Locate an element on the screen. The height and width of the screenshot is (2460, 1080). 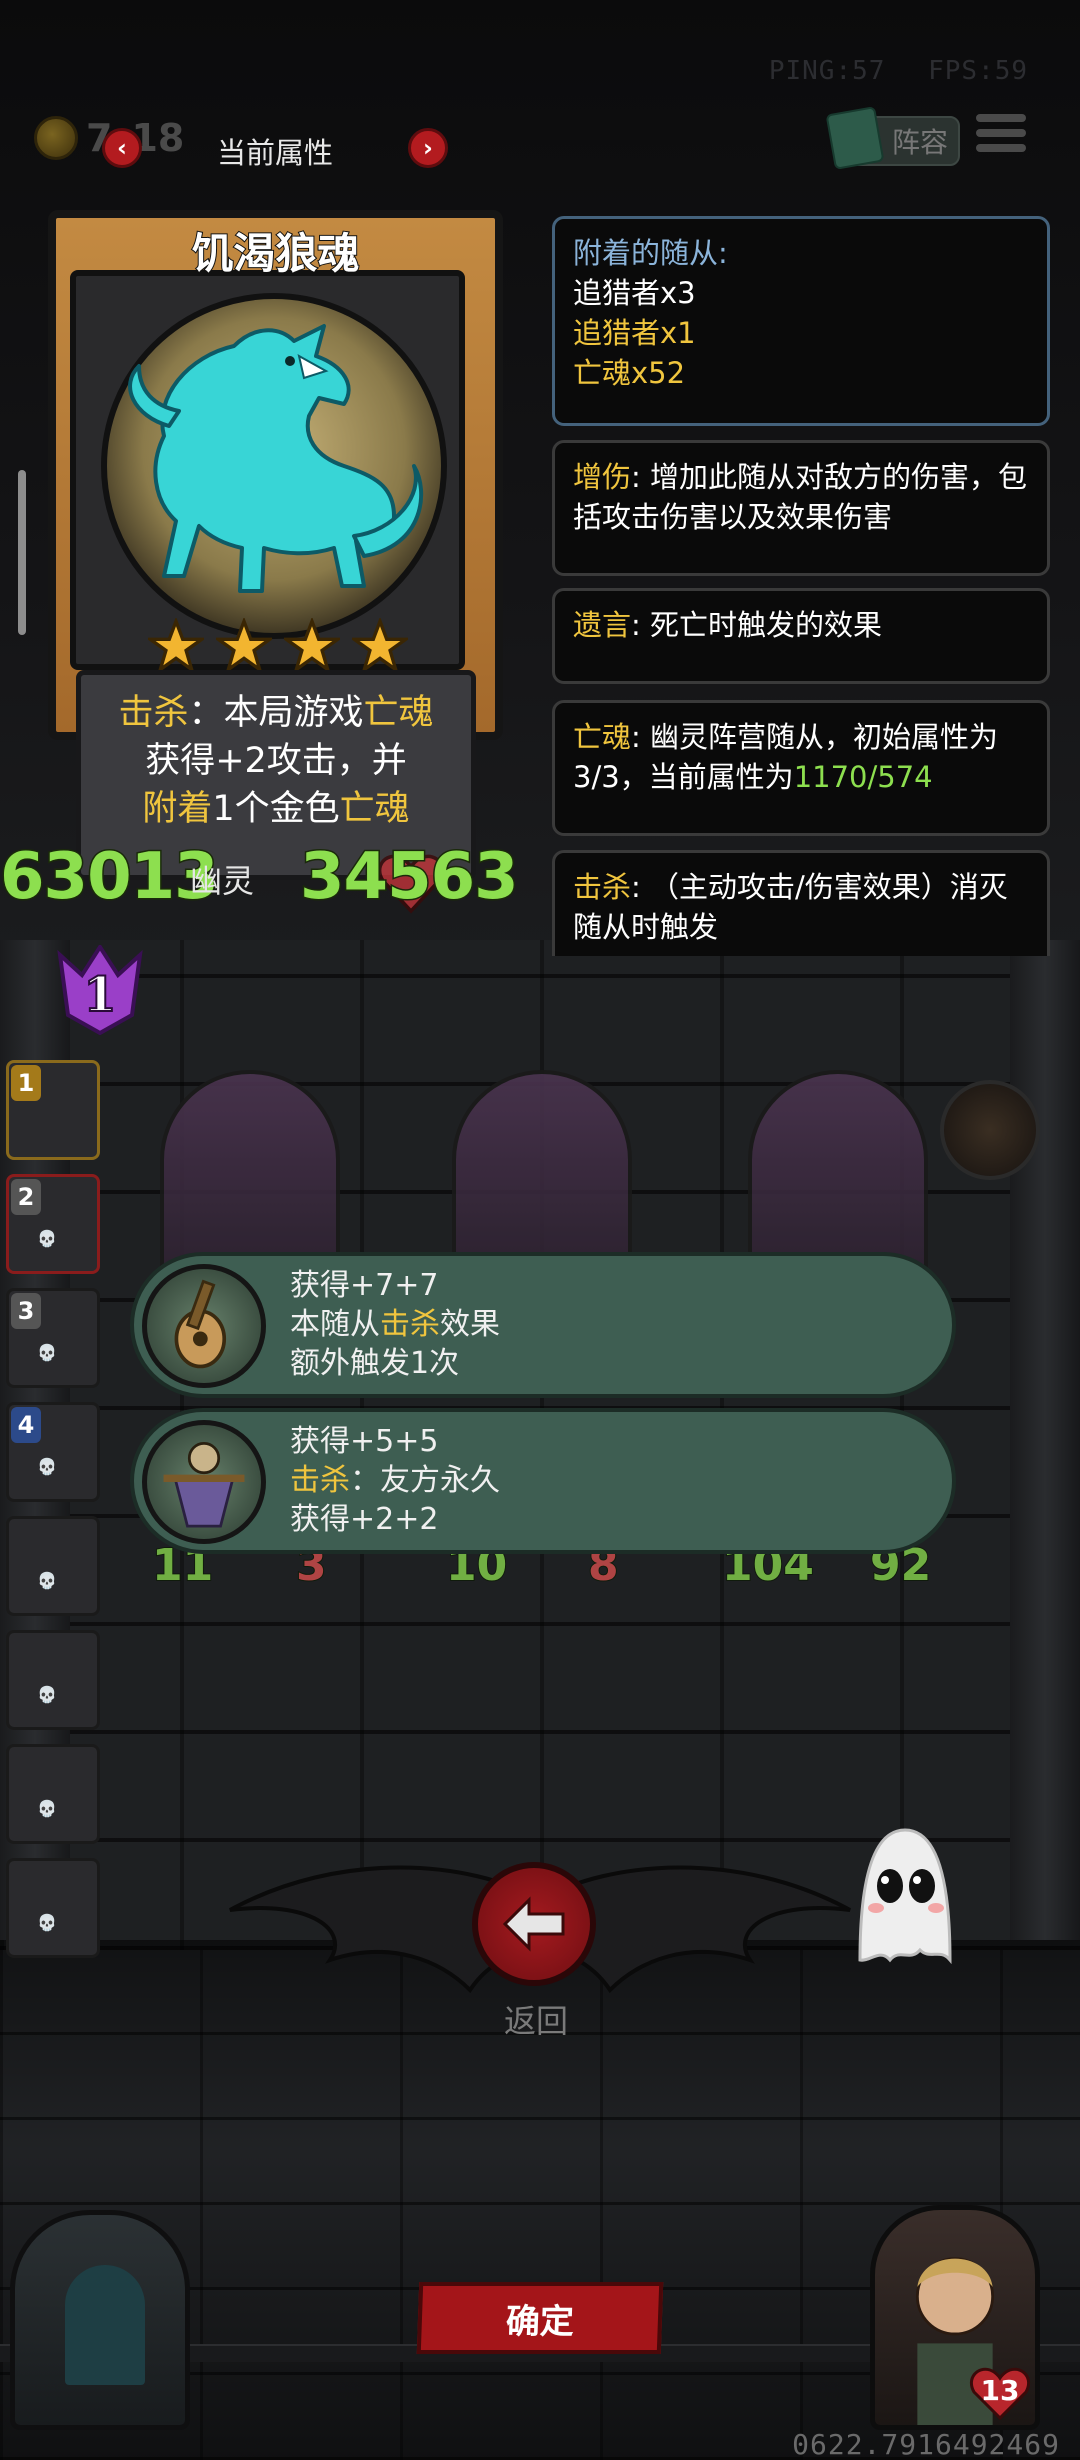
tier-number: 1 is located at coordinates (99, 995).